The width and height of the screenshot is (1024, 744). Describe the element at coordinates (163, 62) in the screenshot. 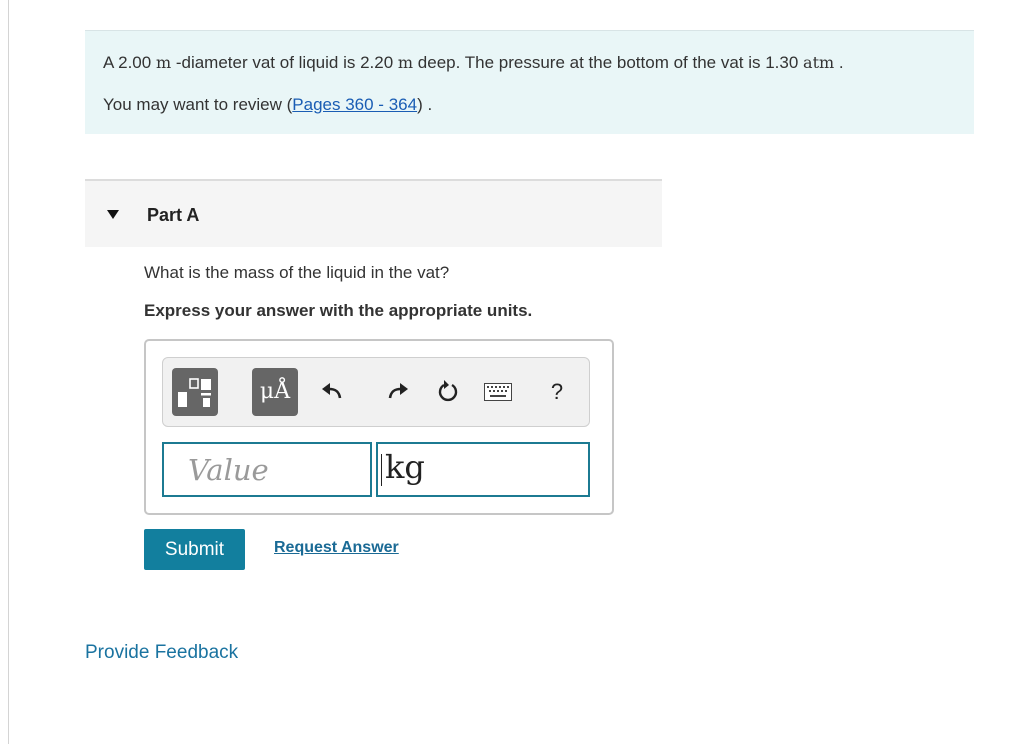

I see `diameter-unit: m` at that location.